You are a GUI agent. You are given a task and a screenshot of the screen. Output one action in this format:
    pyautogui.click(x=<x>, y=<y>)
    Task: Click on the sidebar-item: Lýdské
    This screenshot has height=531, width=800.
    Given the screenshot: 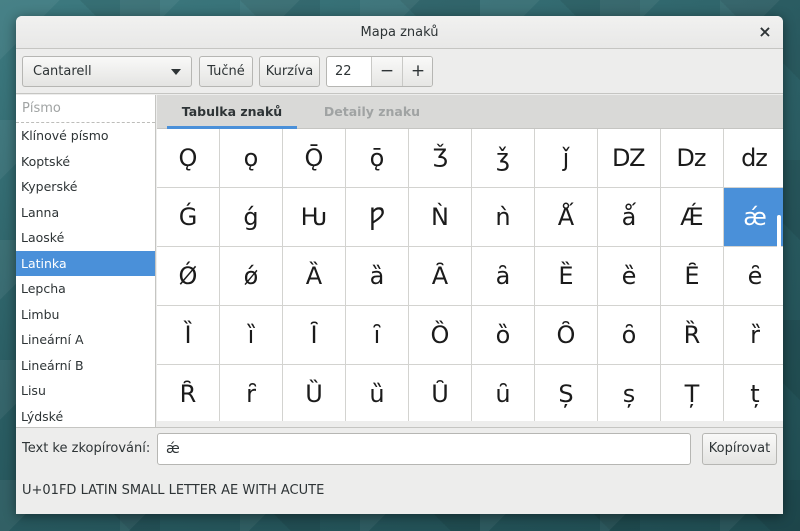 What is the action you would take?
    pyautogui.click(x=85, y=416)
    